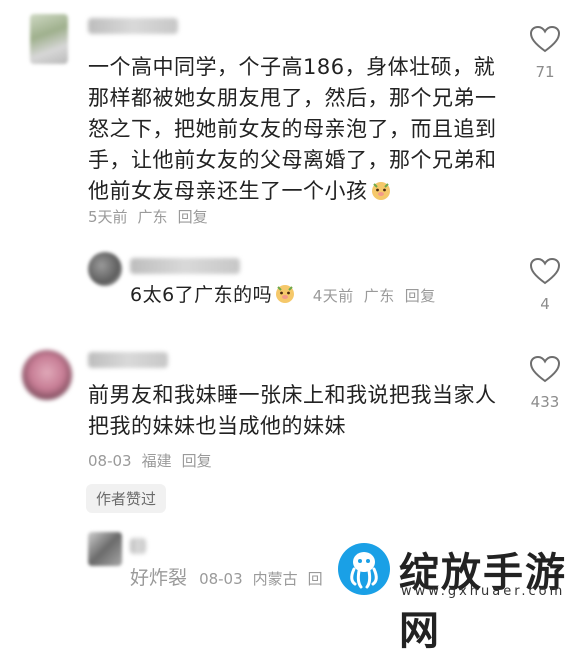 Image resolution: width=583 pixels, height=656 pixels. Describe the element at coordinates (126, 498) in the screenshot. I see `author-liked-badge: 作者赞过` at that location.